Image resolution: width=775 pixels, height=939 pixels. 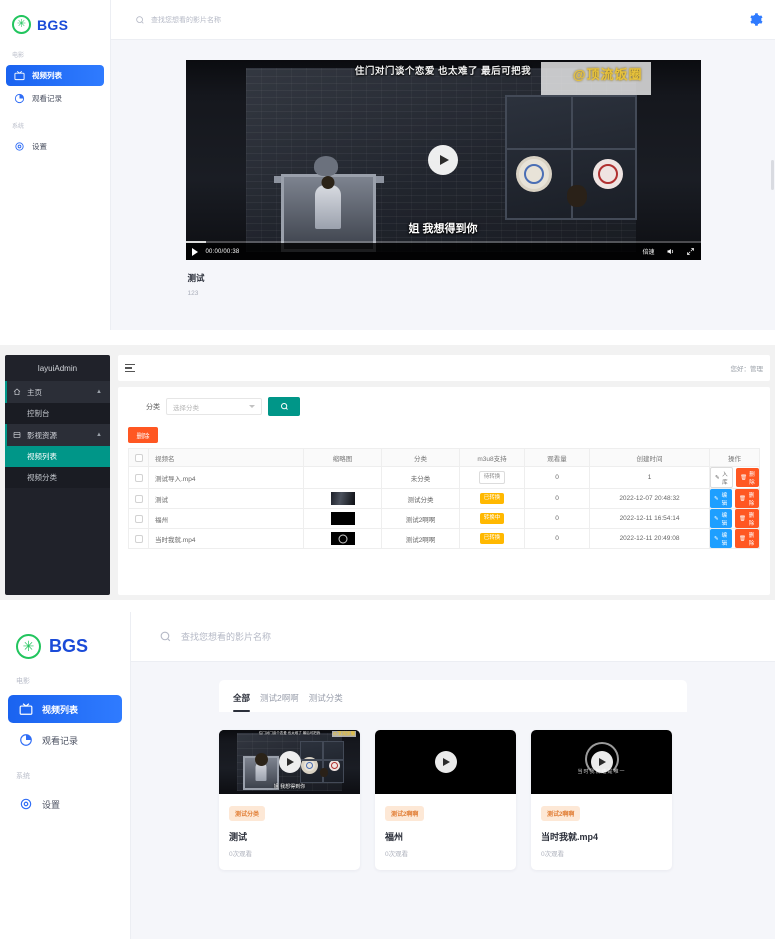 I want to click on table-header-row: 视频名 缩略图 分类 m3u8支持 观看量 创建时间 操作, so click(x=444, y=457).